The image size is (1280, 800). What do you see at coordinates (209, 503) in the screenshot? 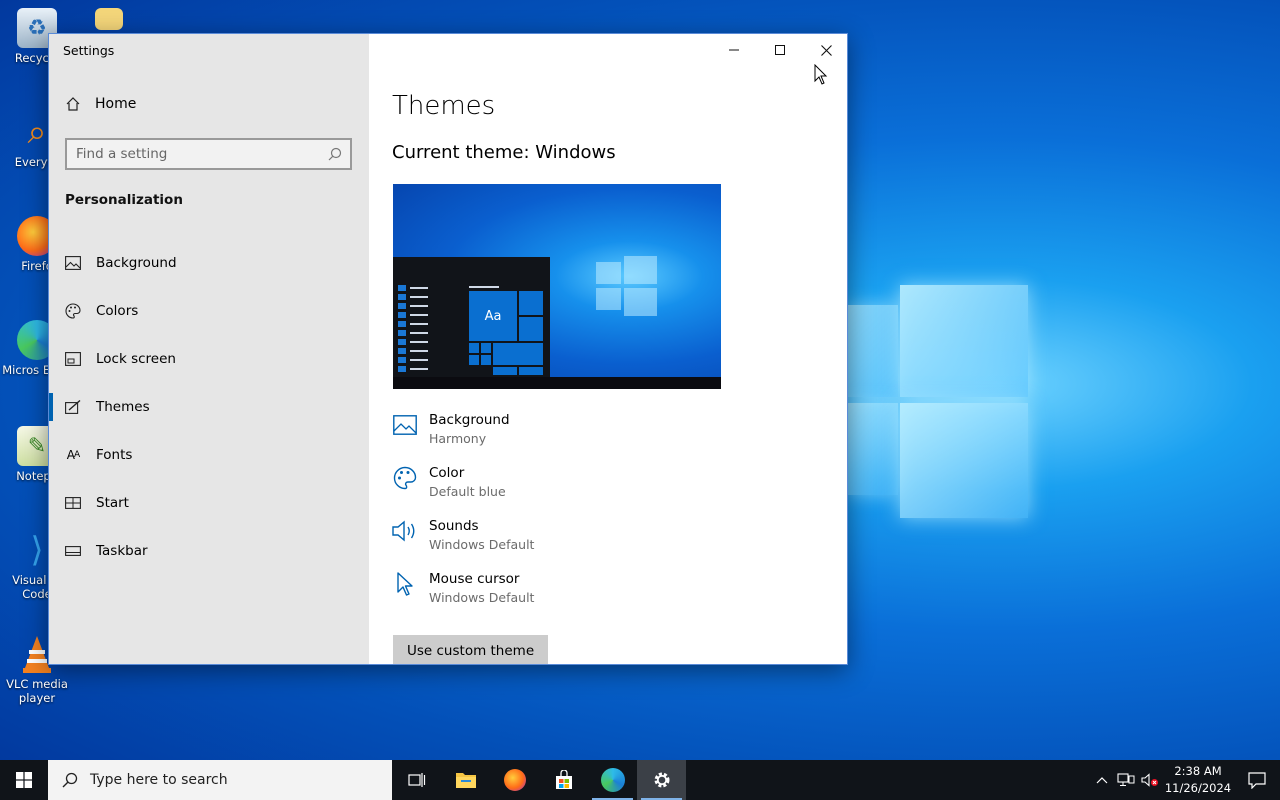
I see `sidebar-item-start: Start` at bounding box center [209, 503].